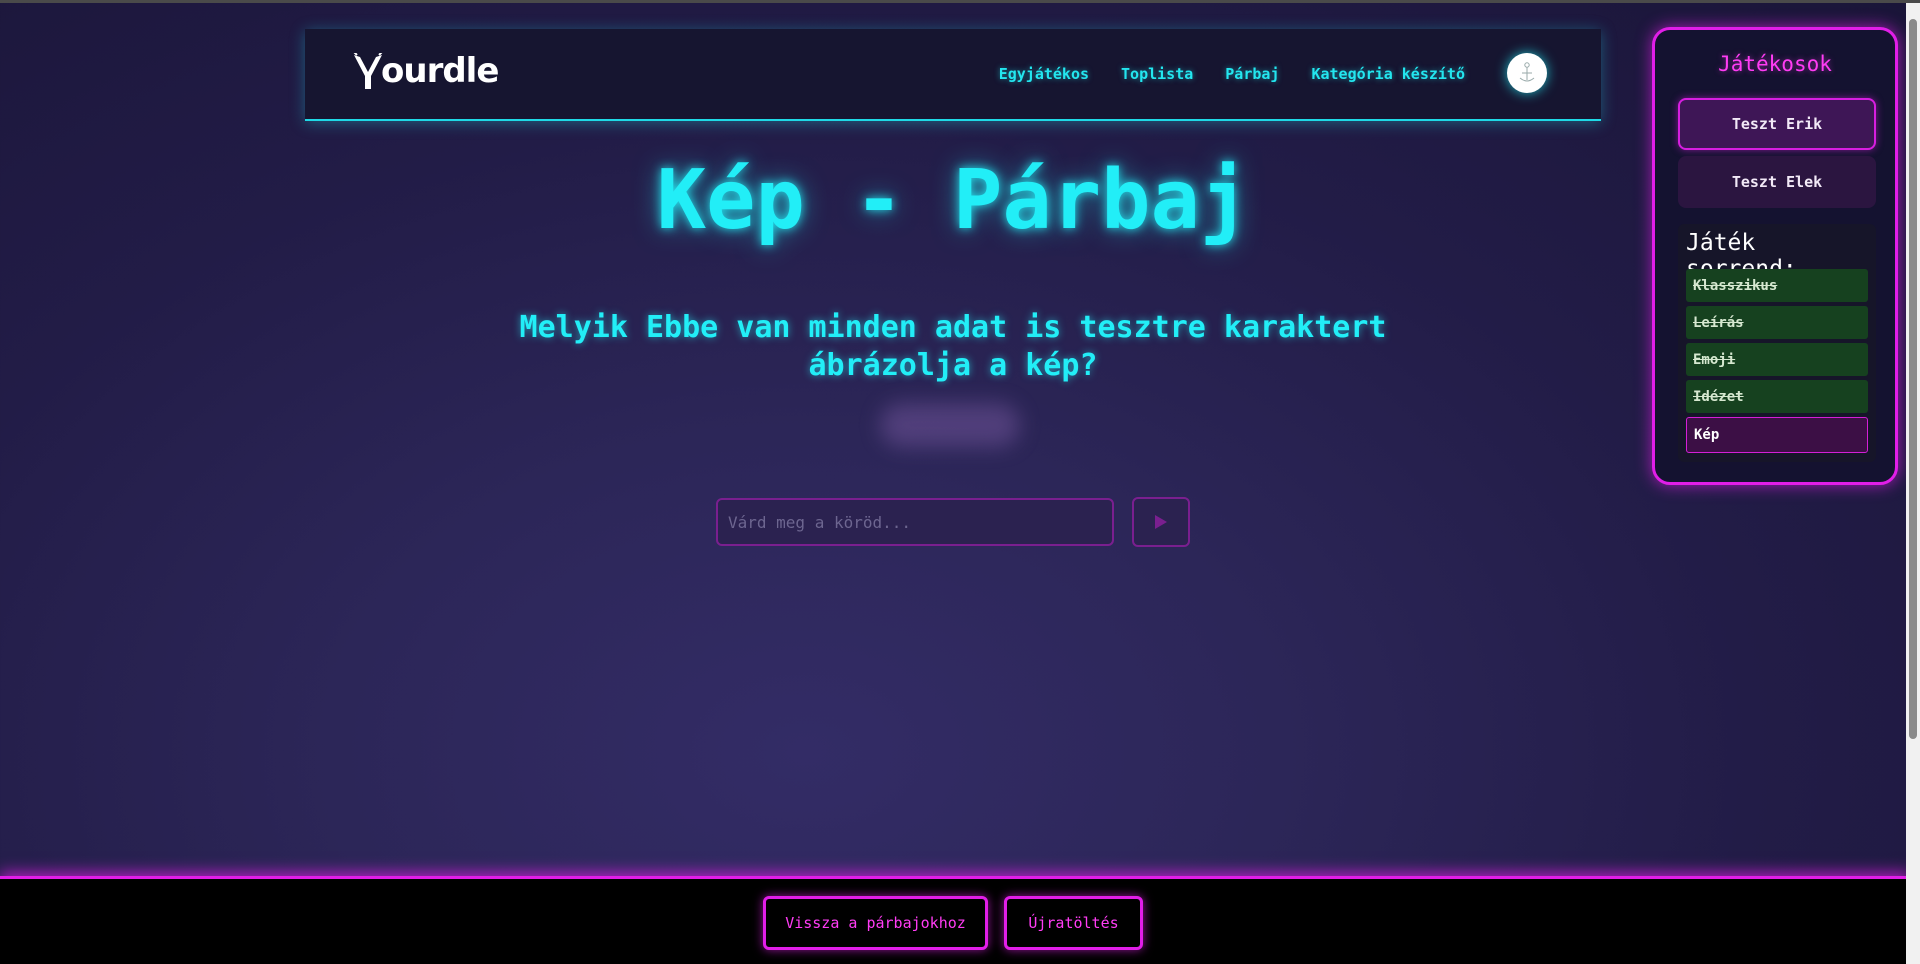 The image size is (1920, 964). Describe the element at coordinates (1157, 74) in the screenshot. I see `nav-link-toplista: Toplista` at that location.